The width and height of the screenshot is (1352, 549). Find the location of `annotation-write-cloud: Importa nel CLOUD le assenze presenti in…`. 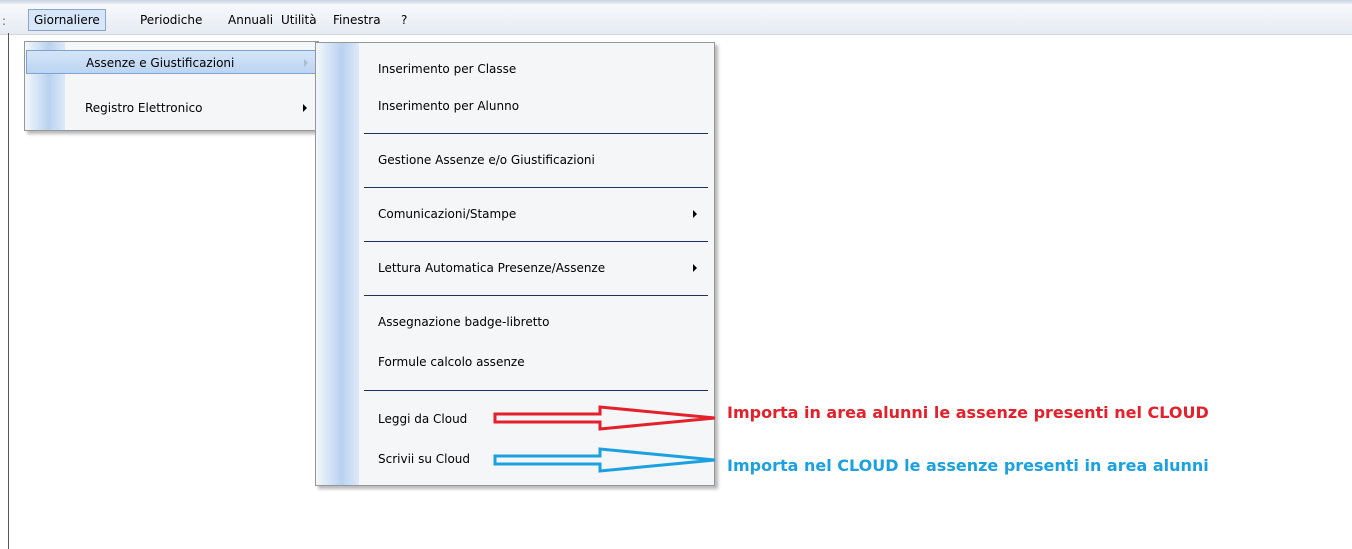

annotation-write-cloud: Importa nel CLOUD le assenze presenti in… is located at coordinates (968, 465).